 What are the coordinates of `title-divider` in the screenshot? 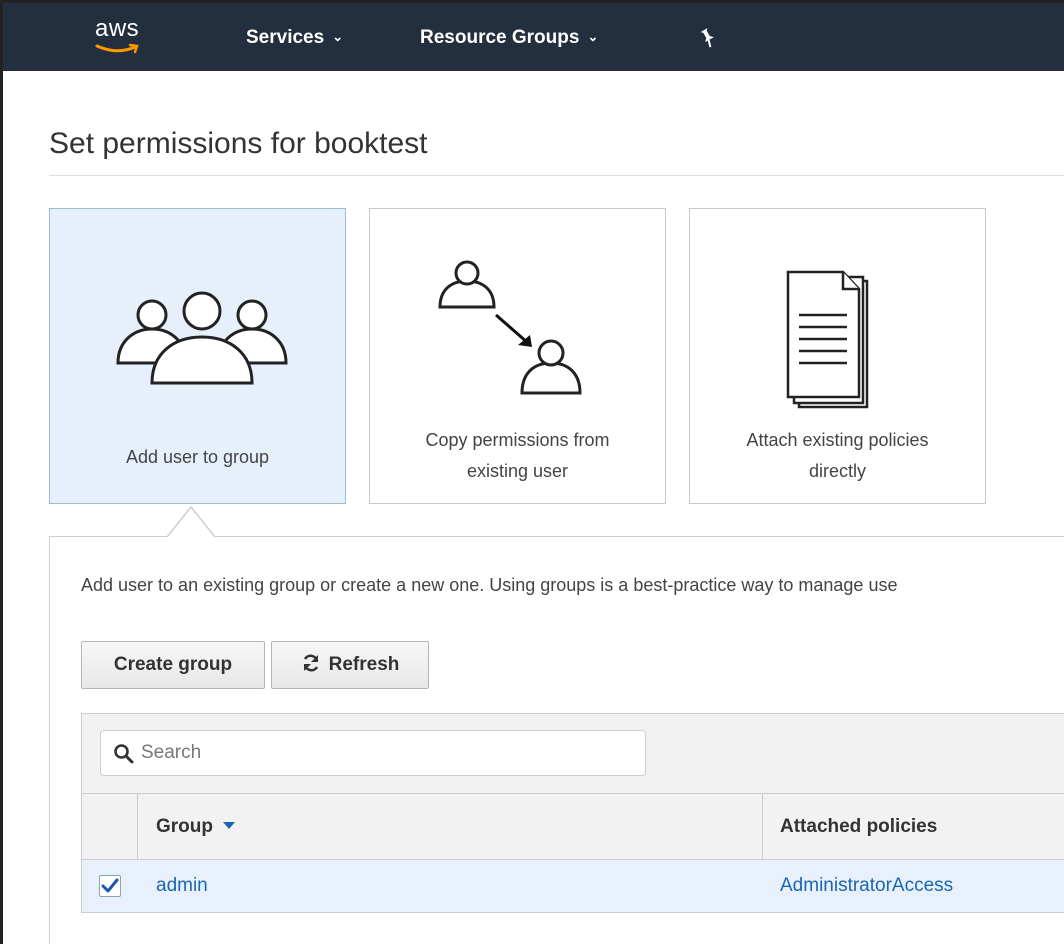 It's located at (556, 175).